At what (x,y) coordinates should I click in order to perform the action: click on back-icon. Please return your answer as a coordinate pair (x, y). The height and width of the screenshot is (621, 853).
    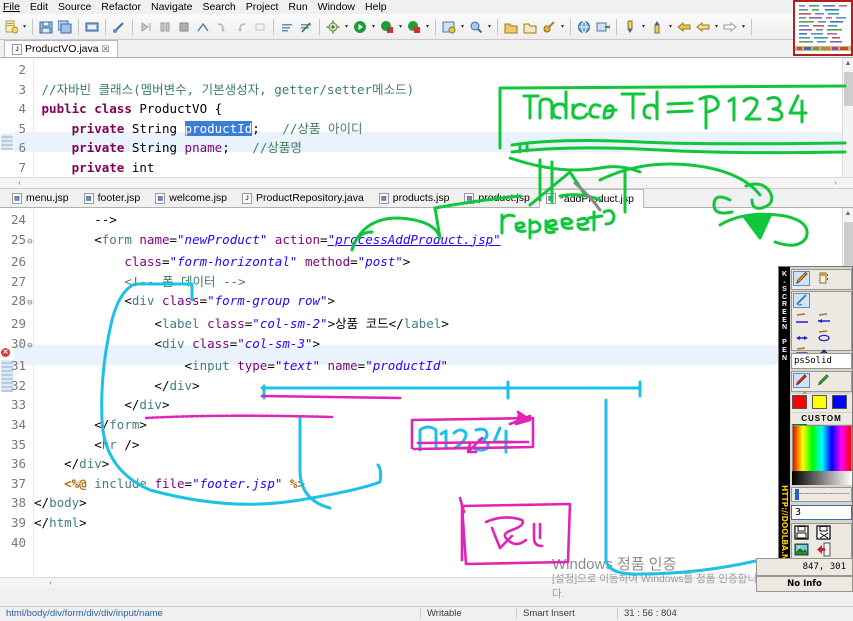
    Looking at the image, I should click on (684, 27).